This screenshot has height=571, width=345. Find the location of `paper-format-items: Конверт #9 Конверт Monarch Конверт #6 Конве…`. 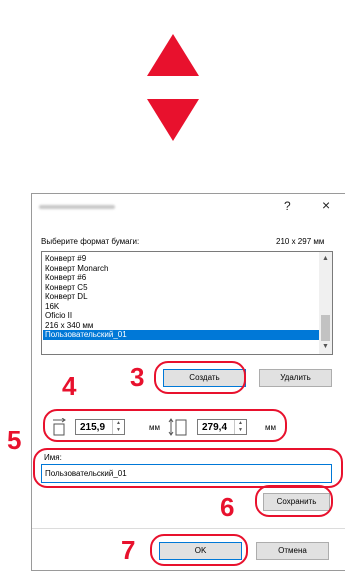

paper-format-items: Конверт #9 Конверт Monarch Конверт #6 Конве… is located at coordinates (181, 297).